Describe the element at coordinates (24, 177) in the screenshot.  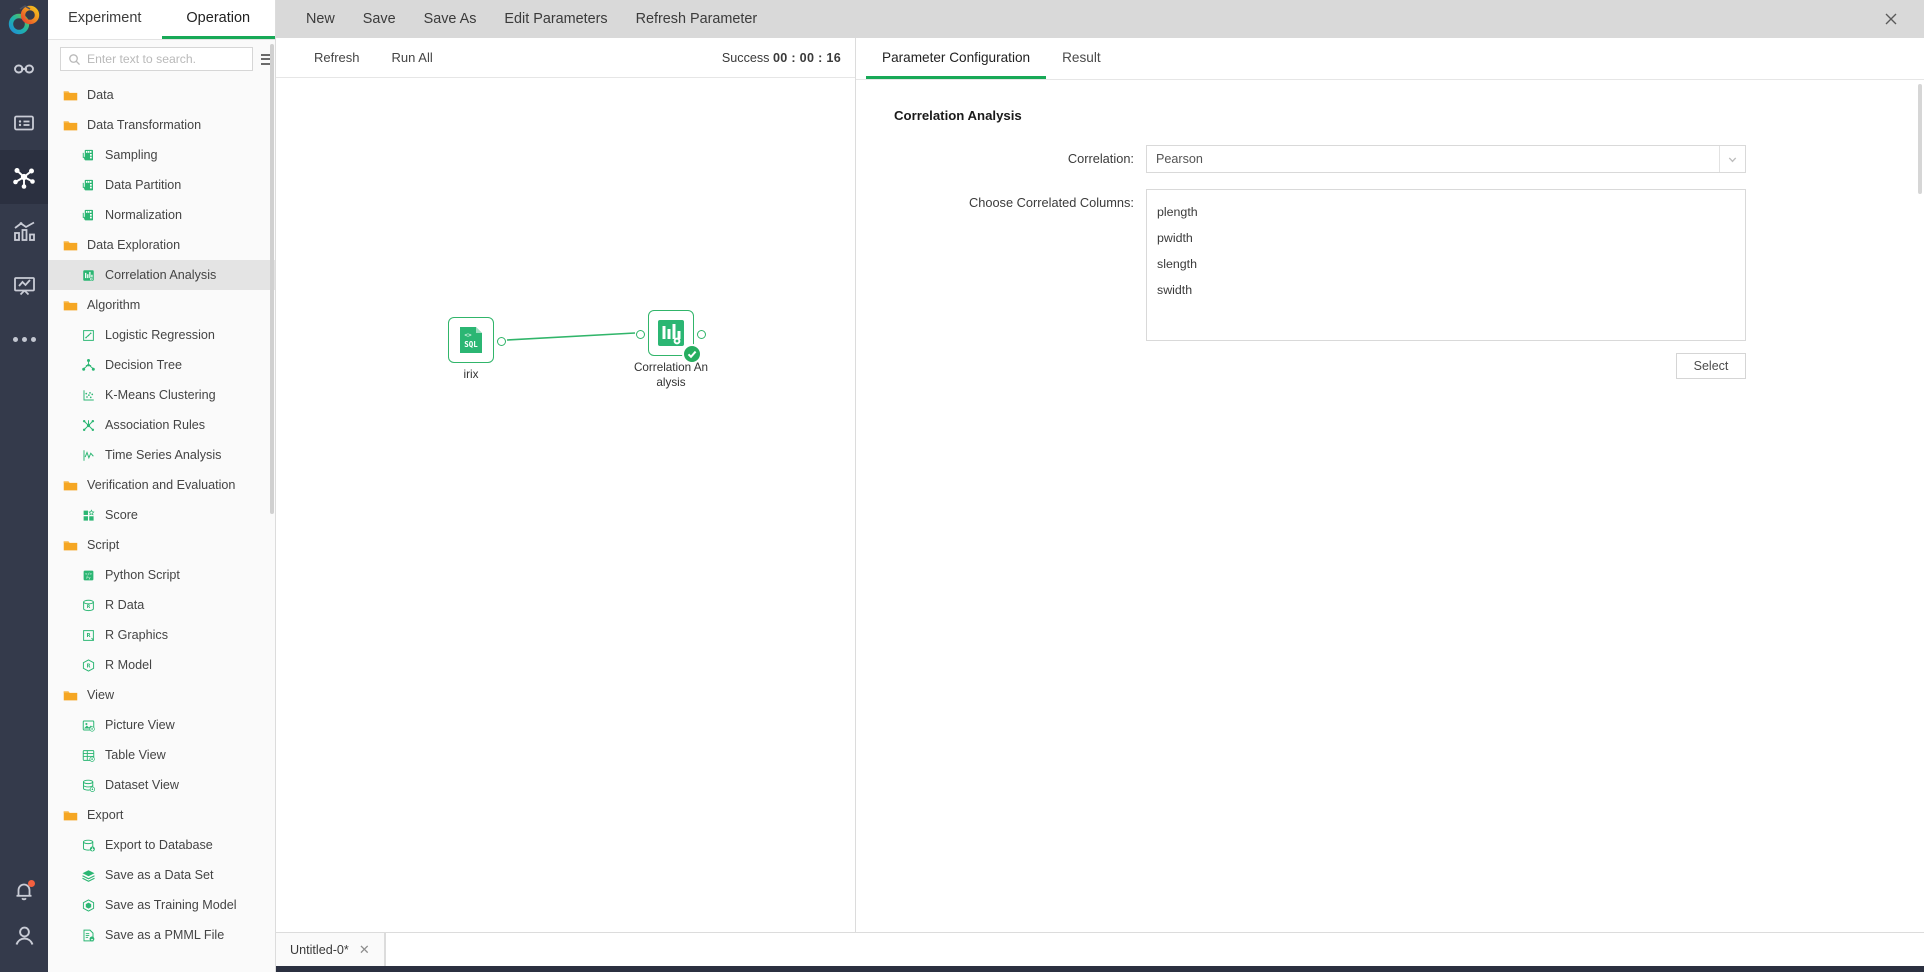
I see `sidebar-rail-workflow-nodes-icon` at that location.